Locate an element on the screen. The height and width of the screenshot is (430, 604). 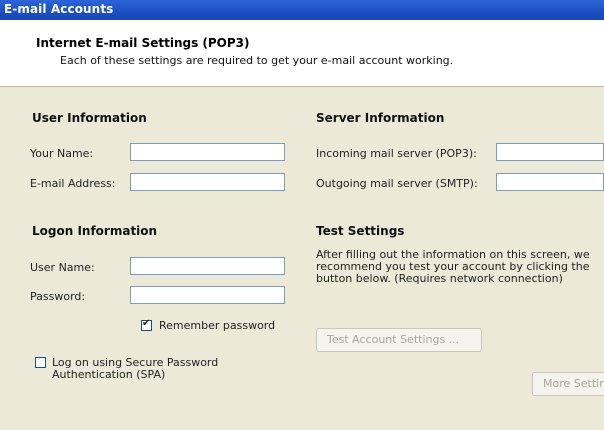
outgoing-server-input is located at coordinates (550, 182).